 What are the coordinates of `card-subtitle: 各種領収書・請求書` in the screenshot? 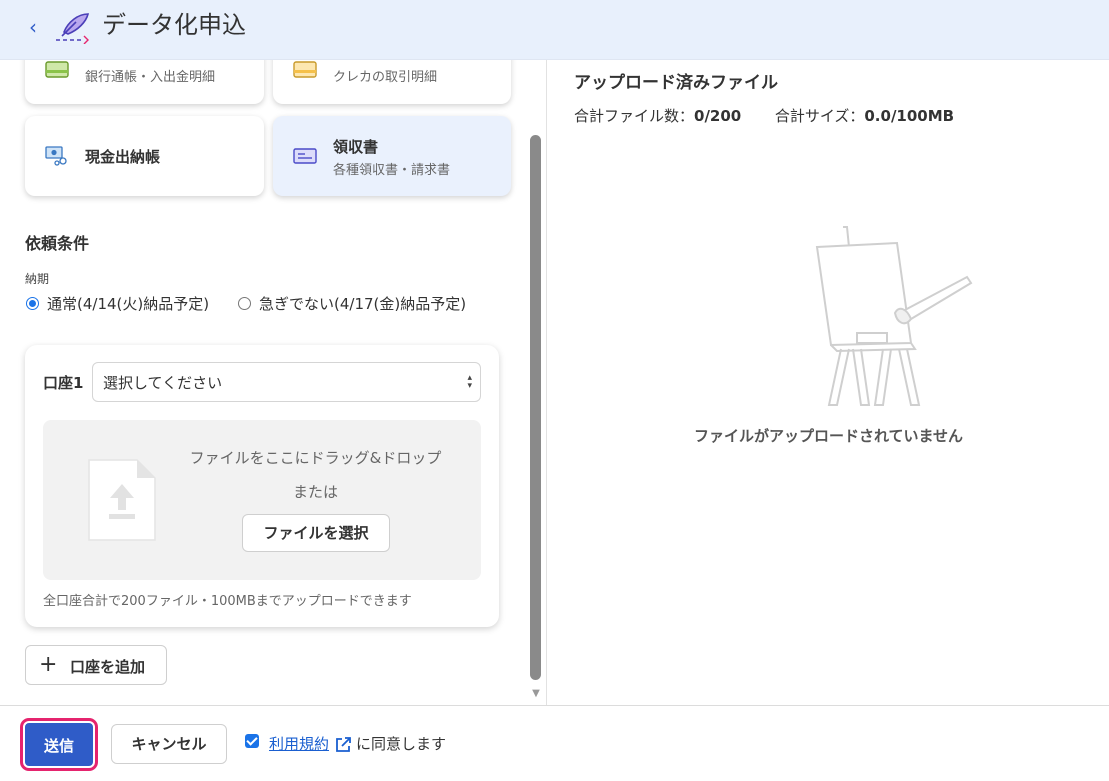 It's located at (392, 170).